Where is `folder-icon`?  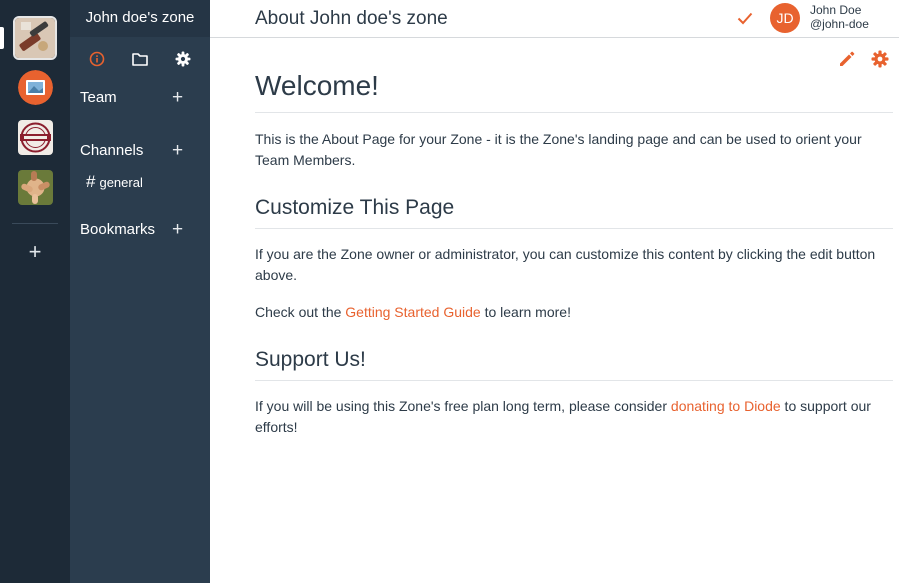
folder-icon is located at coordinates (140, 59).